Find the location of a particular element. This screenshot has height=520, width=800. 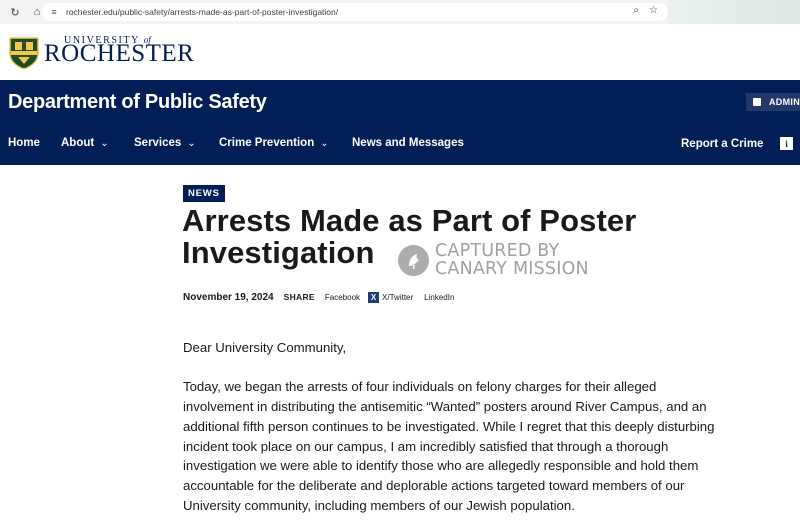

department-banner: Department of Public Safety is located at coordinates (400, 102).